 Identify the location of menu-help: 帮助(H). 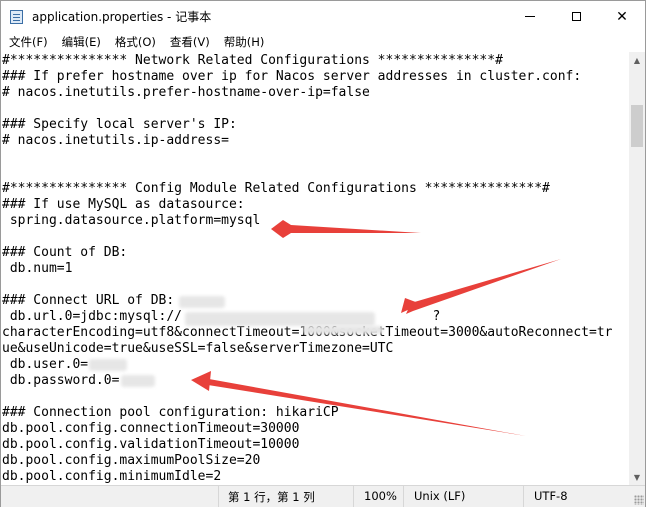
(244, 42).